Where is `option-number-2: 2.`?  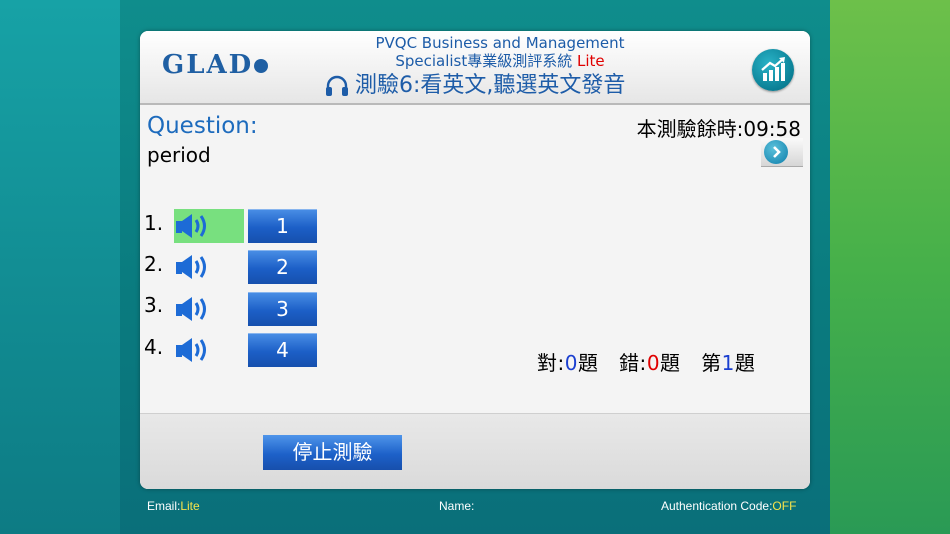 option-number-2: 2. is located at coordinates (154, 264).